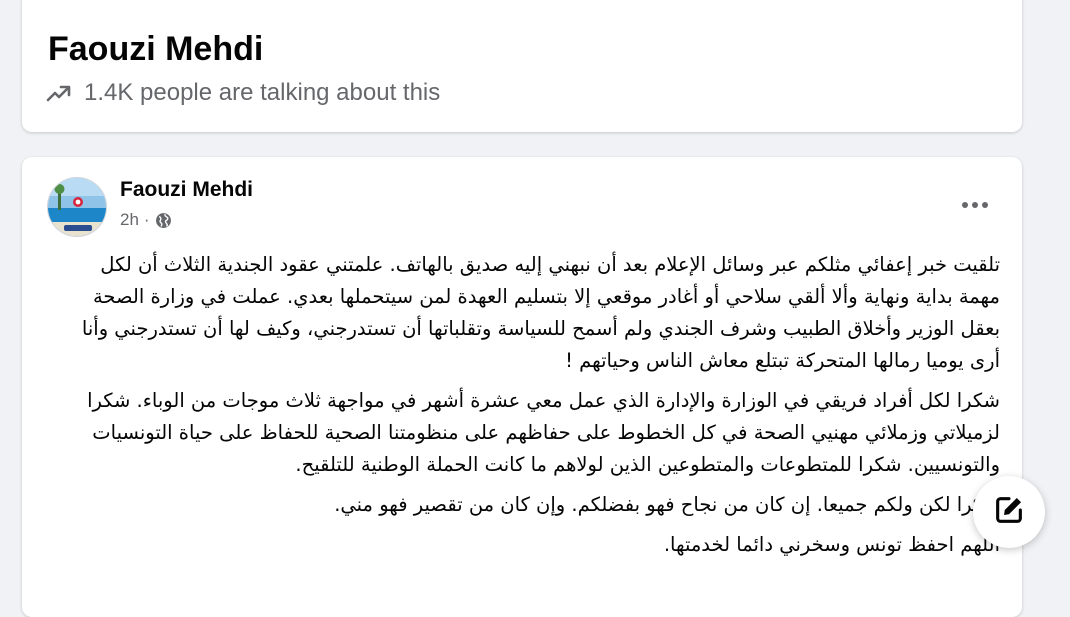 The height and width of the screenshot is (617, 1070). I want to click on more-options-icon, so click(975, 203).